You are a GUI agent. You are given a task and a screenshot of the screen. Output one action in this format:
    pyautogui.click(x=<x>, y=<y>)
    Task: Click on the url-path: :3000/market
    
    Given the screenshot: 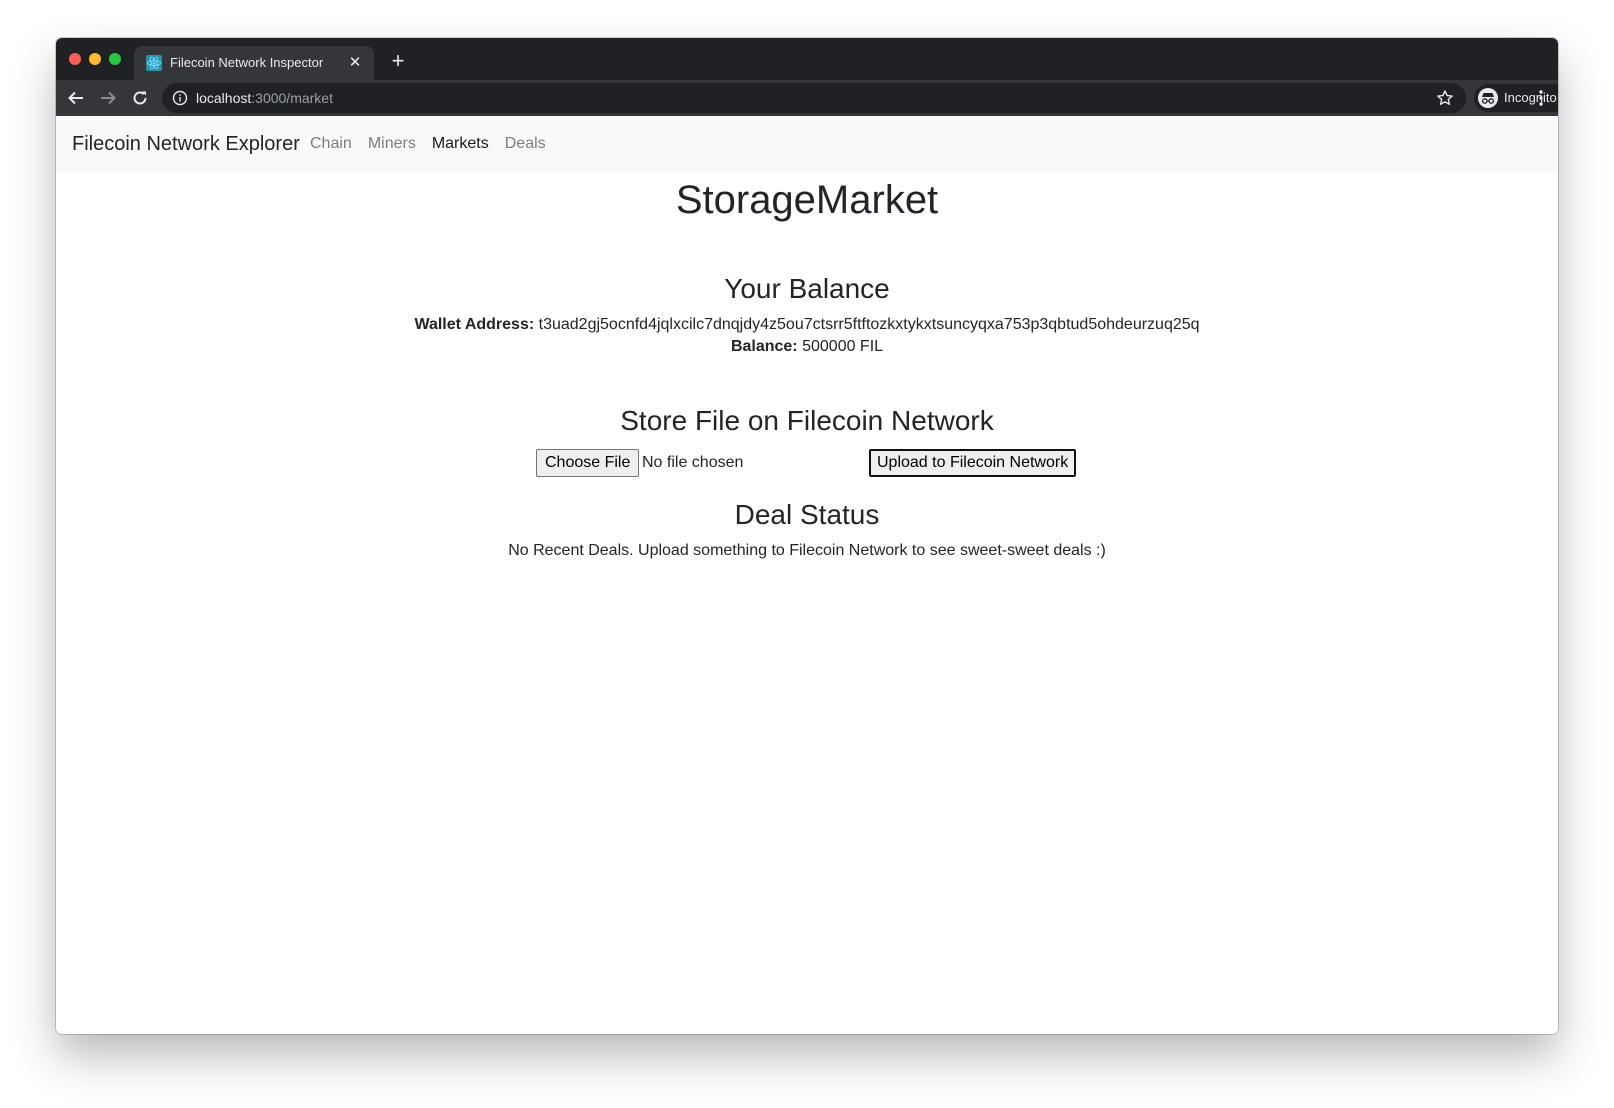 What is the action you would take?
    pyautogui.click(x=292, y=98)
    